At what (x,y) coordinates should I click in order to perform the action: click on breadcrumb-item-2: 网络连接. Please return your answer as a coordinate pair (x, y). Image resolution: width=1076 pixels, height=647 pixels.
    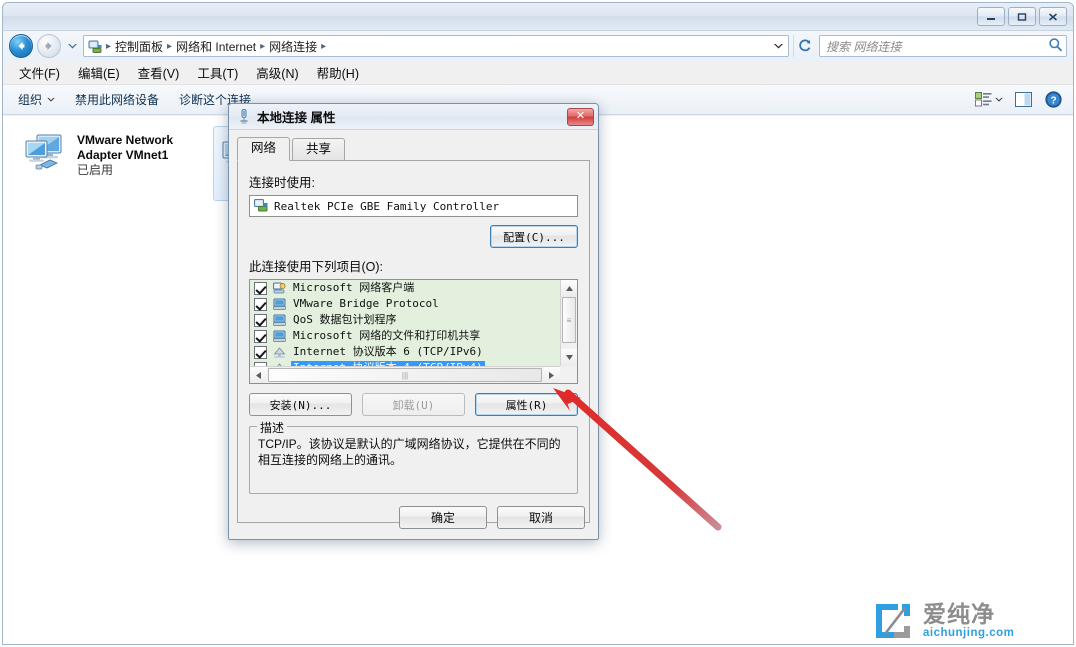
    Looking at the image, I should click on (293, 46).